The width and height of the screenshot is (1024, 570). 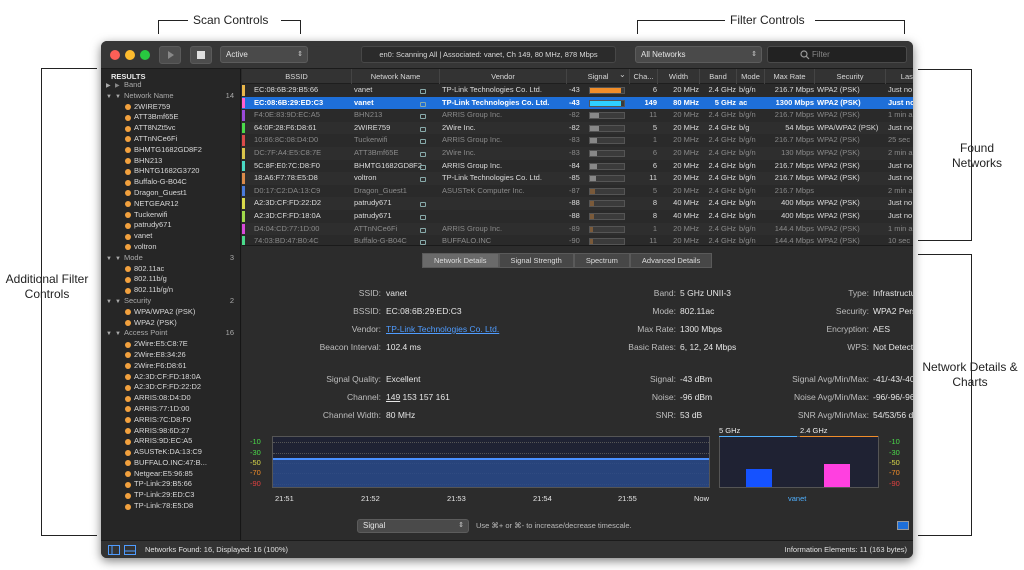 What do you see at coordinates (851, 191) in the screenshot?
I see `cell-sec` at bounding box center [851, 191].